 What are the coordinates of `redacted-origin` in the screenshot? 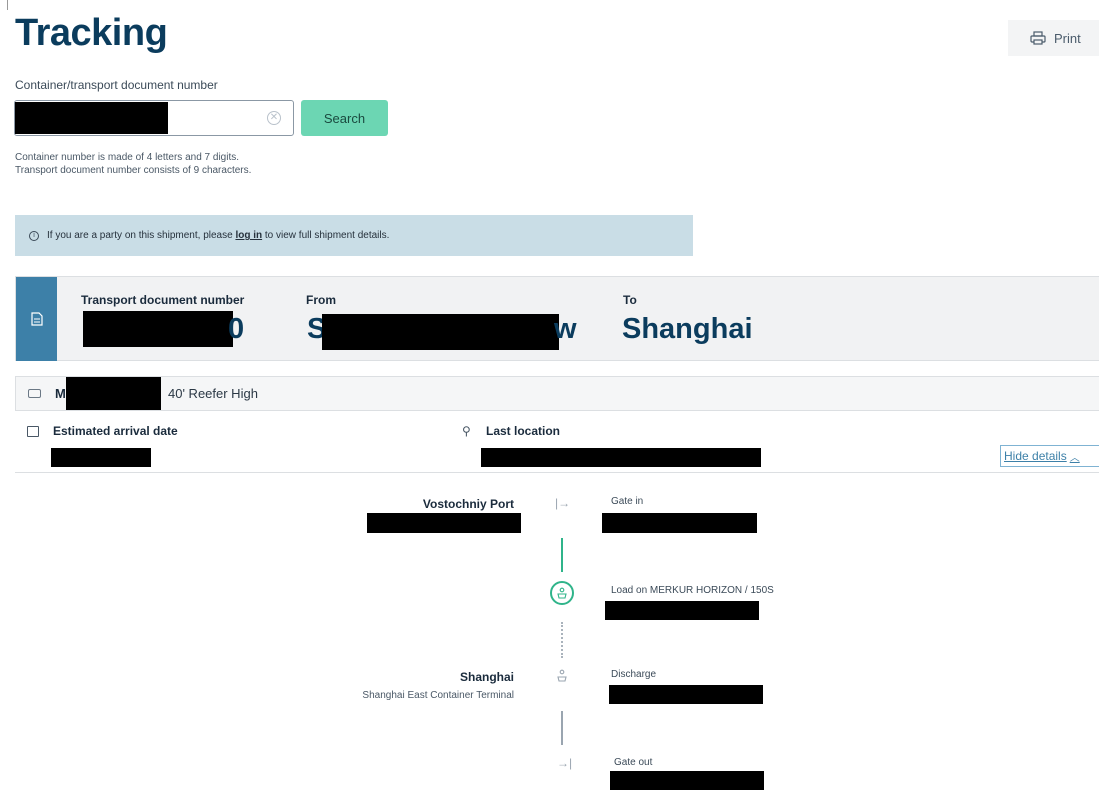 It's located at (440, 332).